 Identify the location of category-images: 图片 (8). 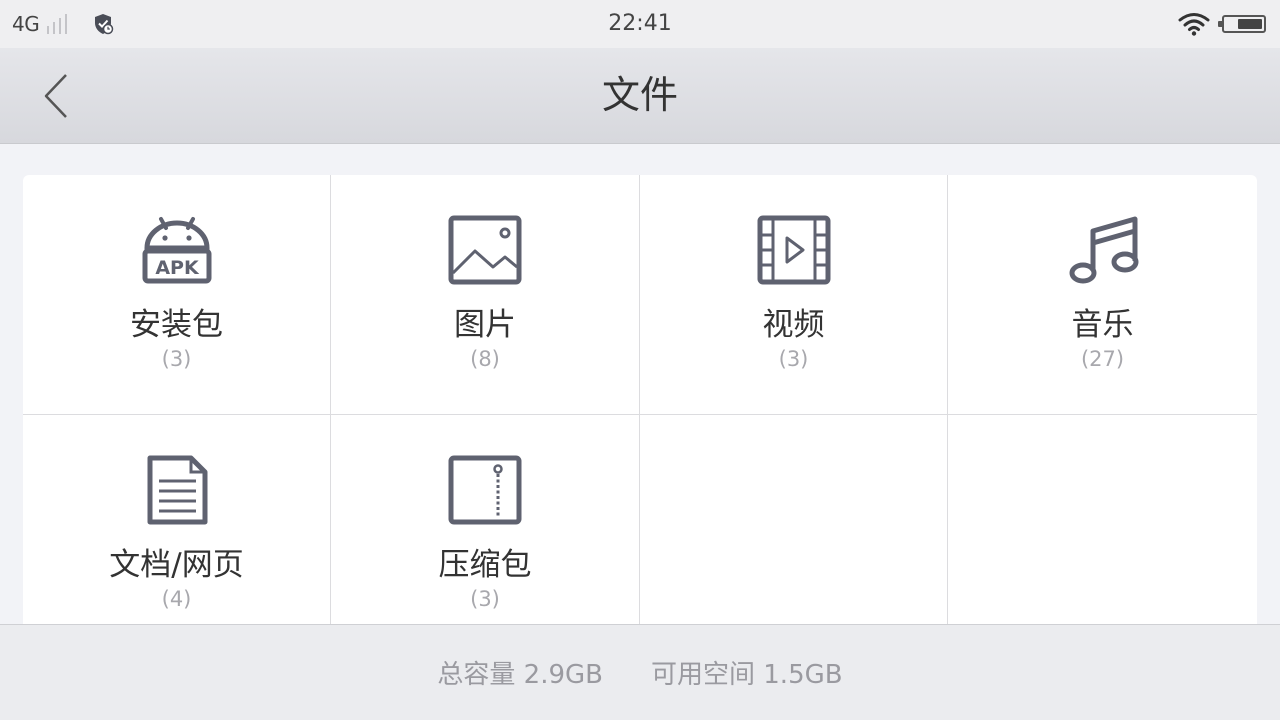
(485, 295).